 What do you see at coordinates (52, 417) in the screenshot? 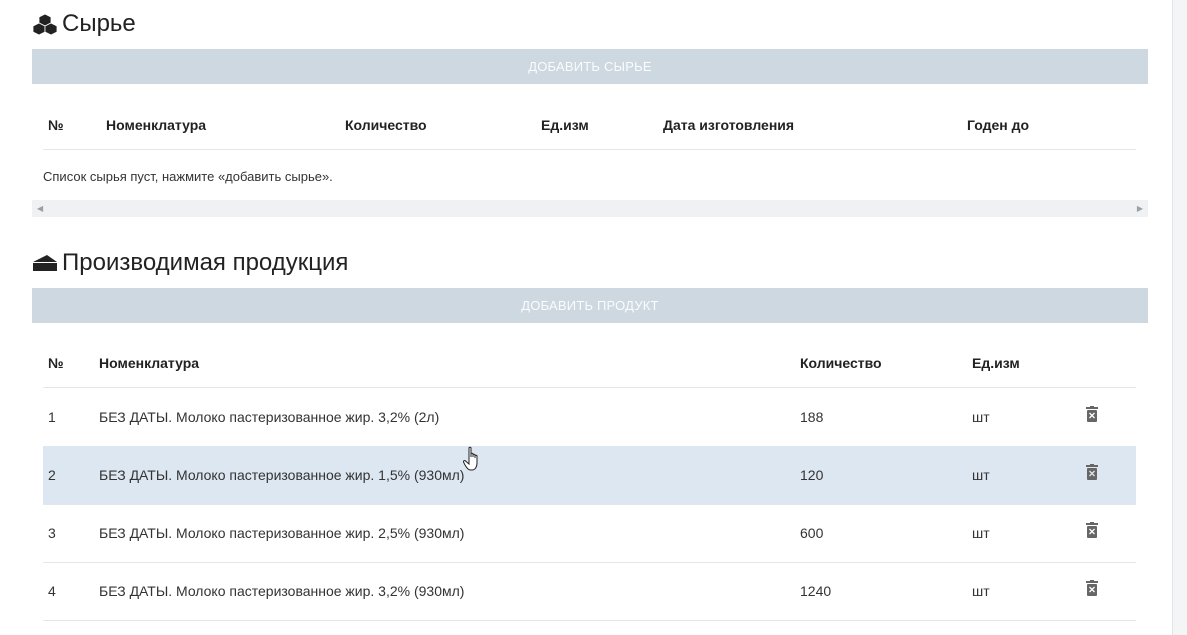
I see `row-number: 1` at bounding box center [52, 417].